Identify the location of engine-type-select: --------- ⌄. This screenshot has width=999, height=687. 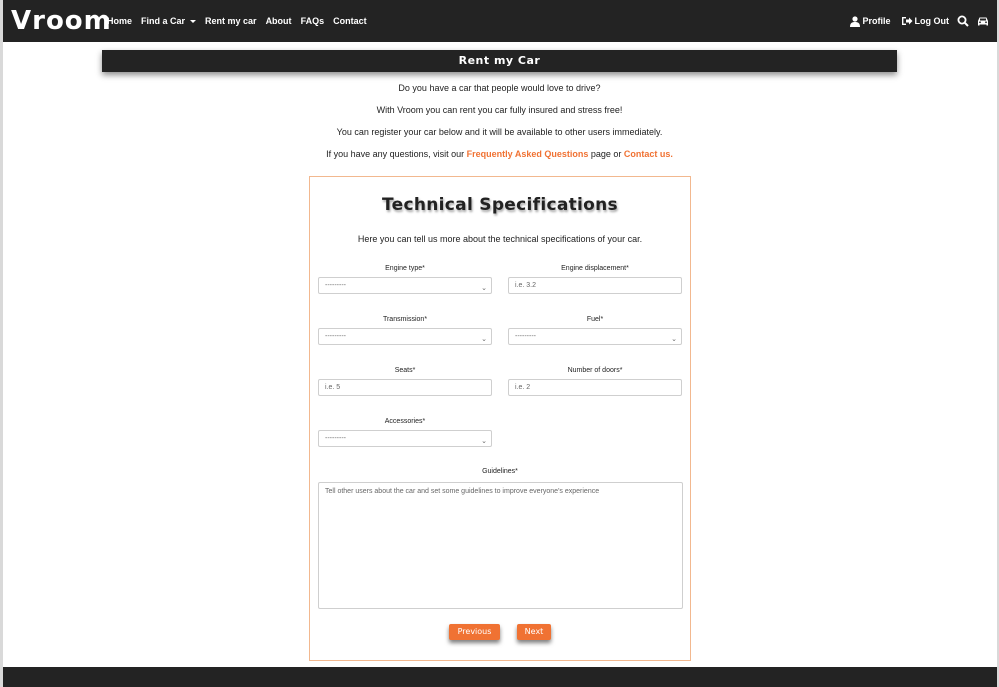
(405, 285).